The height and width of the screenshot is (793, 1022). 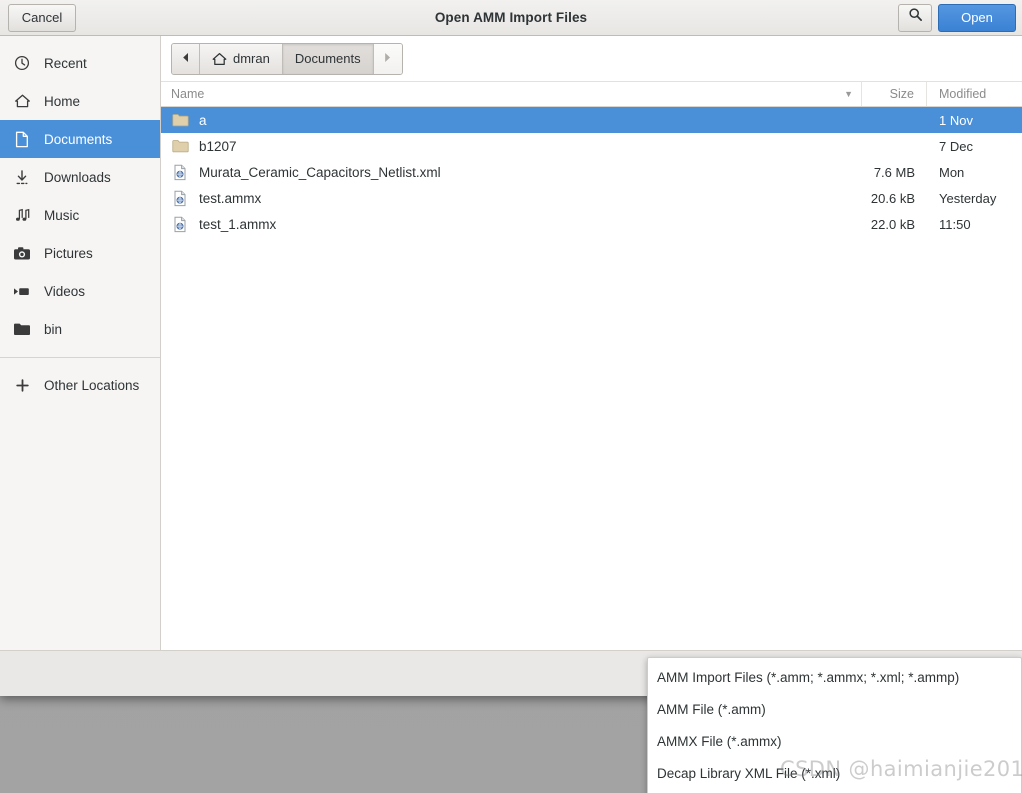 I want to click on sidebar-item-pictures: Pictures, so click(x=80, y=253).